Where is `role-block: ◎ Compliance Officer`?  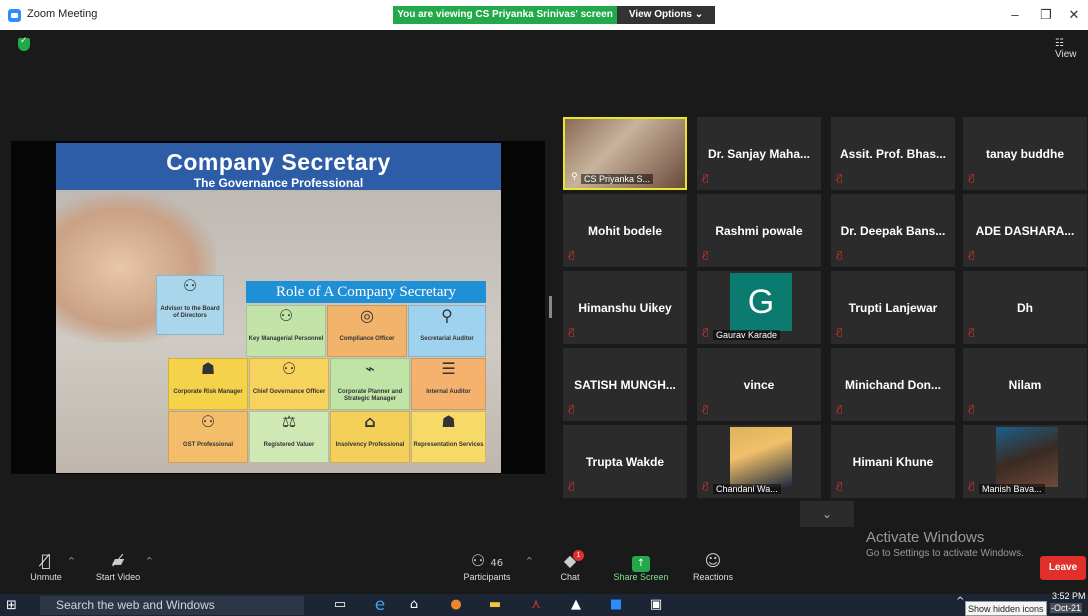 role-block: ◎ Compliance Officer is located at coordinates (367, 331).